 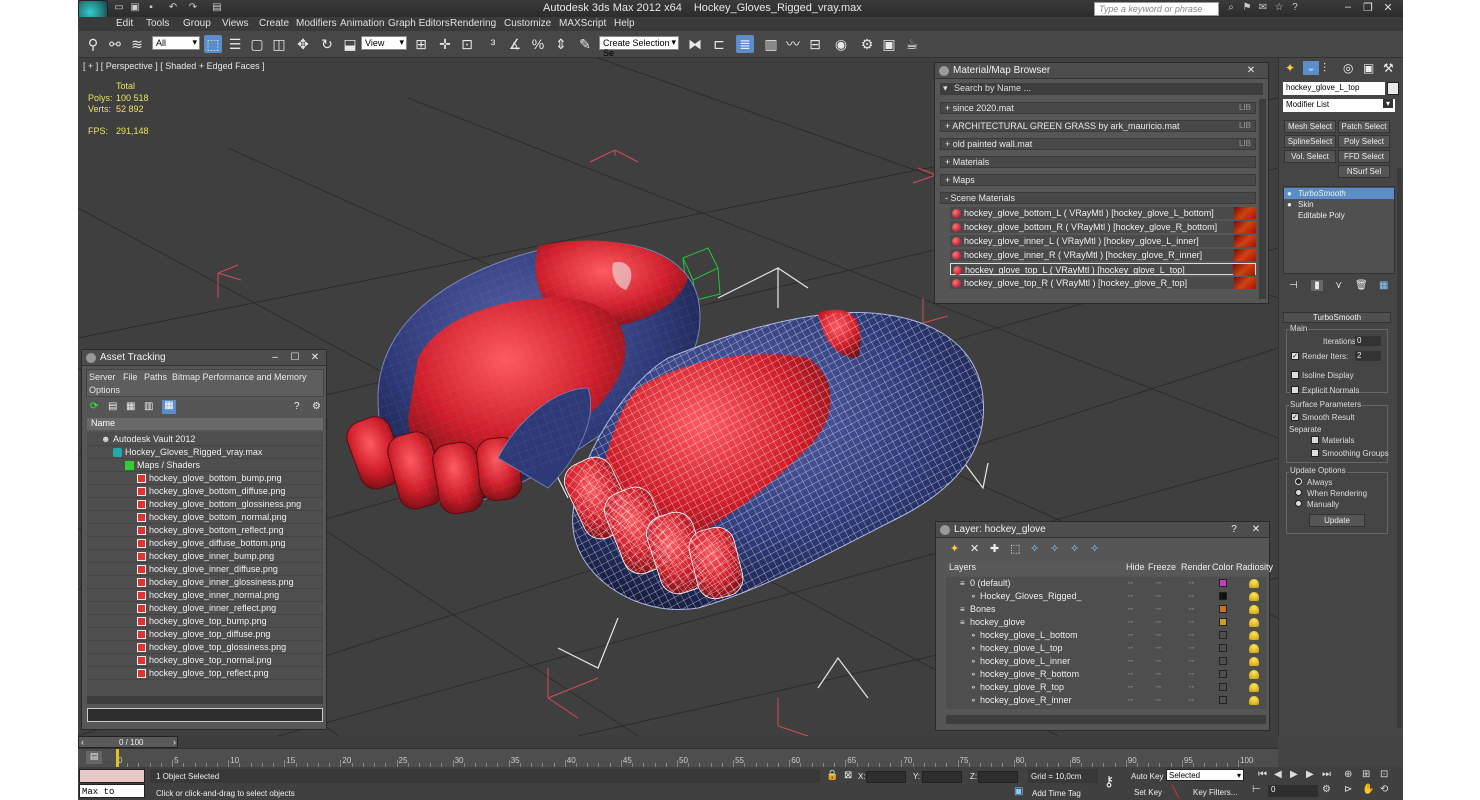 I want to click on lock-icon: 🔒, so click(x=832, y=775).